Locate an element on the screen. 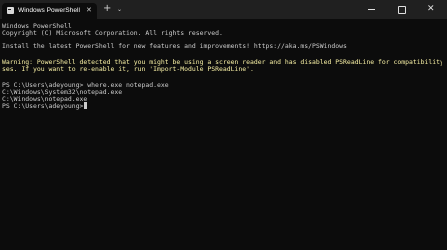  new-tab-button: + is located at coordinates (107, 9).